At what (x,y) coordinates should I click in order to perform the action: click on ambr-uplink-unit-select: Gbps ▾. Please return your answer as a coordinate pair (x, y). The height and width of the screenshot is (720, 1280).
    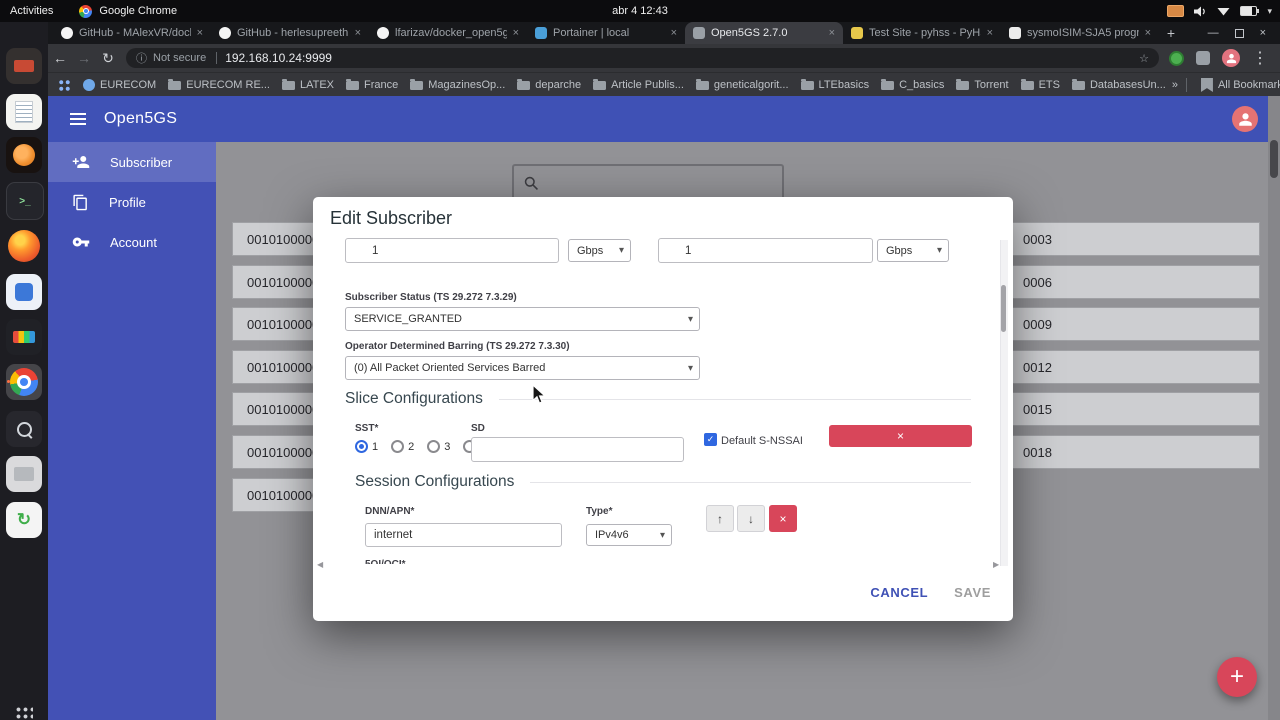
    Looking at the image, I should click on (913, 250).